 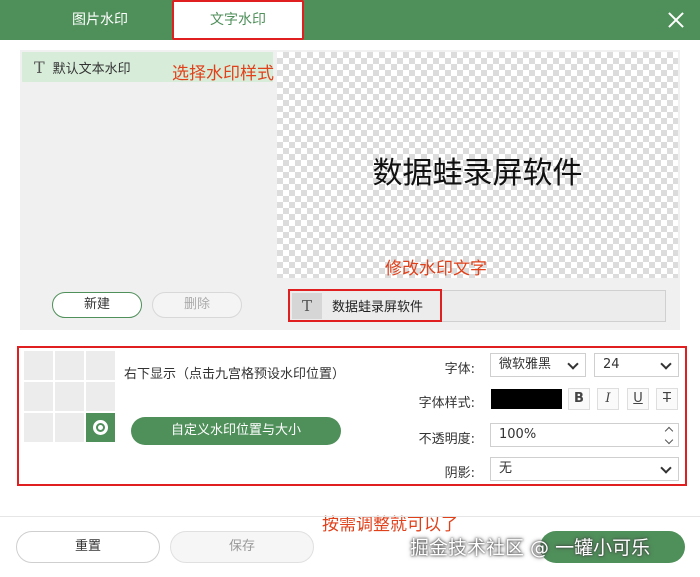 What do you see at coordinates (91, 69) in the screenshot?
I see `style-item-label: 默认文本水印` at bounding box center [91, 69].